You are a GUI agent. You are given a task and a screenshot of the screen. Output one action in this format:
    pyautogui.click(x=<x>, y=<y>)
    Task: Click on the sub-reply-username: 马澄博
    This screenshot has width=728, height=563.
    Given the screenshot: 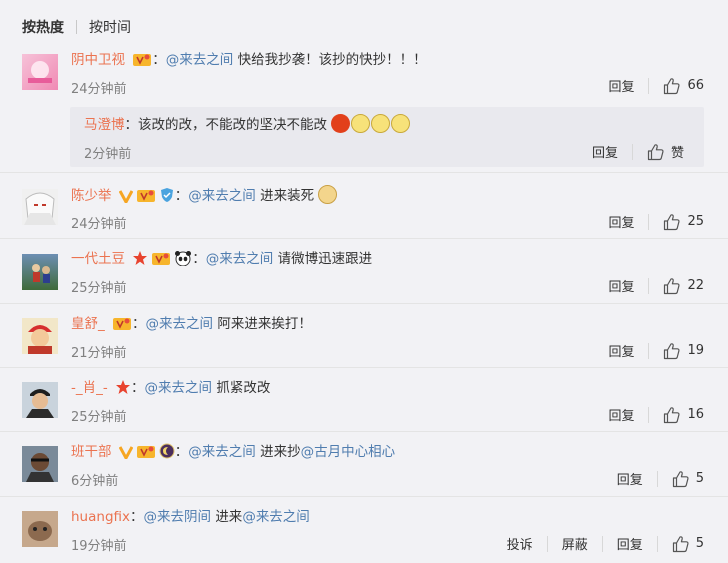 What is the action you would take?
    pyautogui.click(x=104, y=125)
    